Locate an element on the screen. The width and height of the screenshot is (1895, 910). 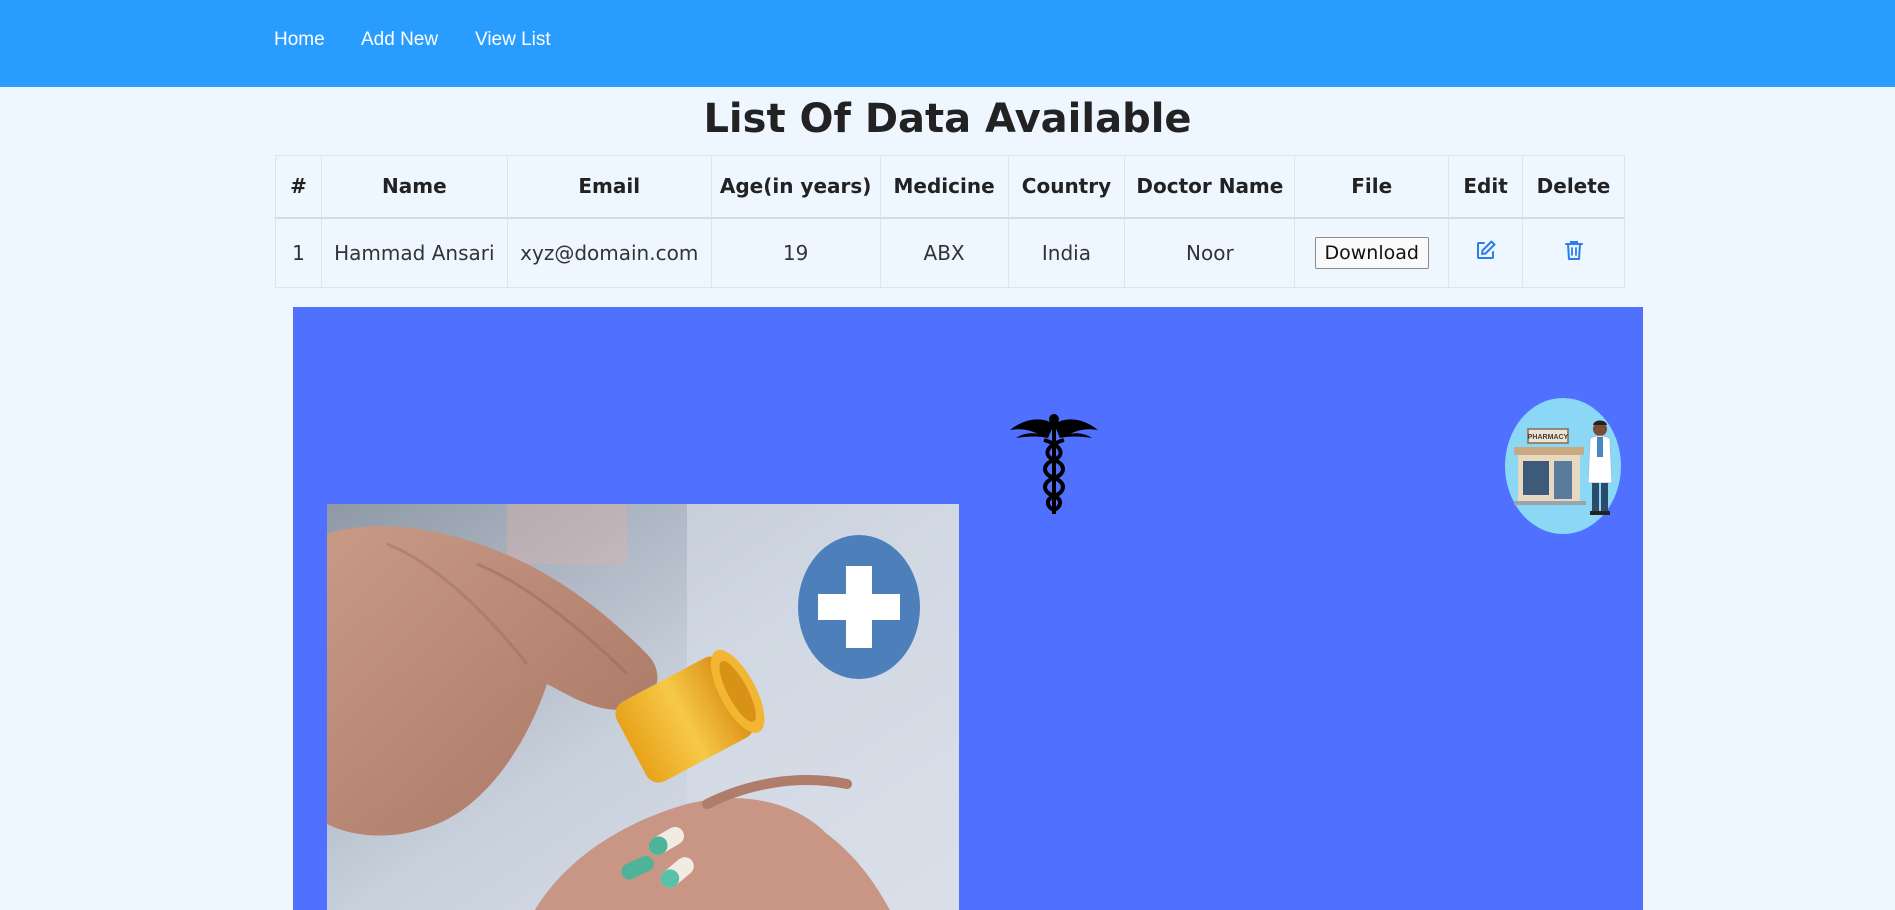
cell-email: xyz@domain.com is located at coordinates (609, 252).